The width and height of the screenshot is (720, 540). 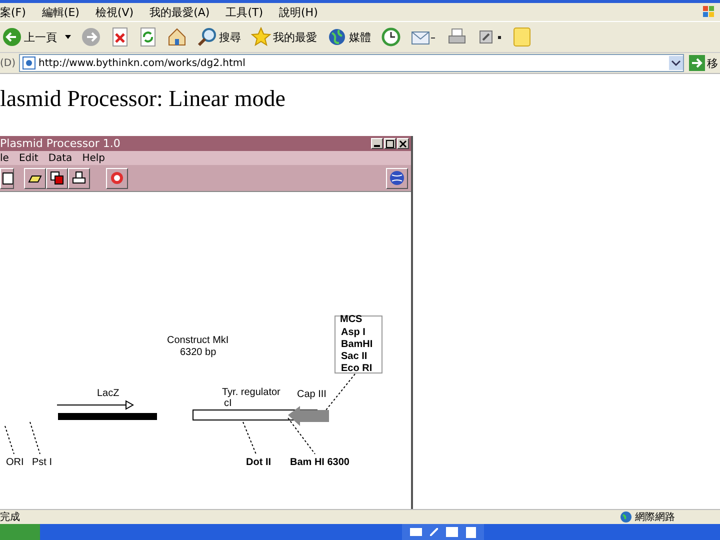 I want to click on menu-item: 工具(T), so click(x=244, y=12).